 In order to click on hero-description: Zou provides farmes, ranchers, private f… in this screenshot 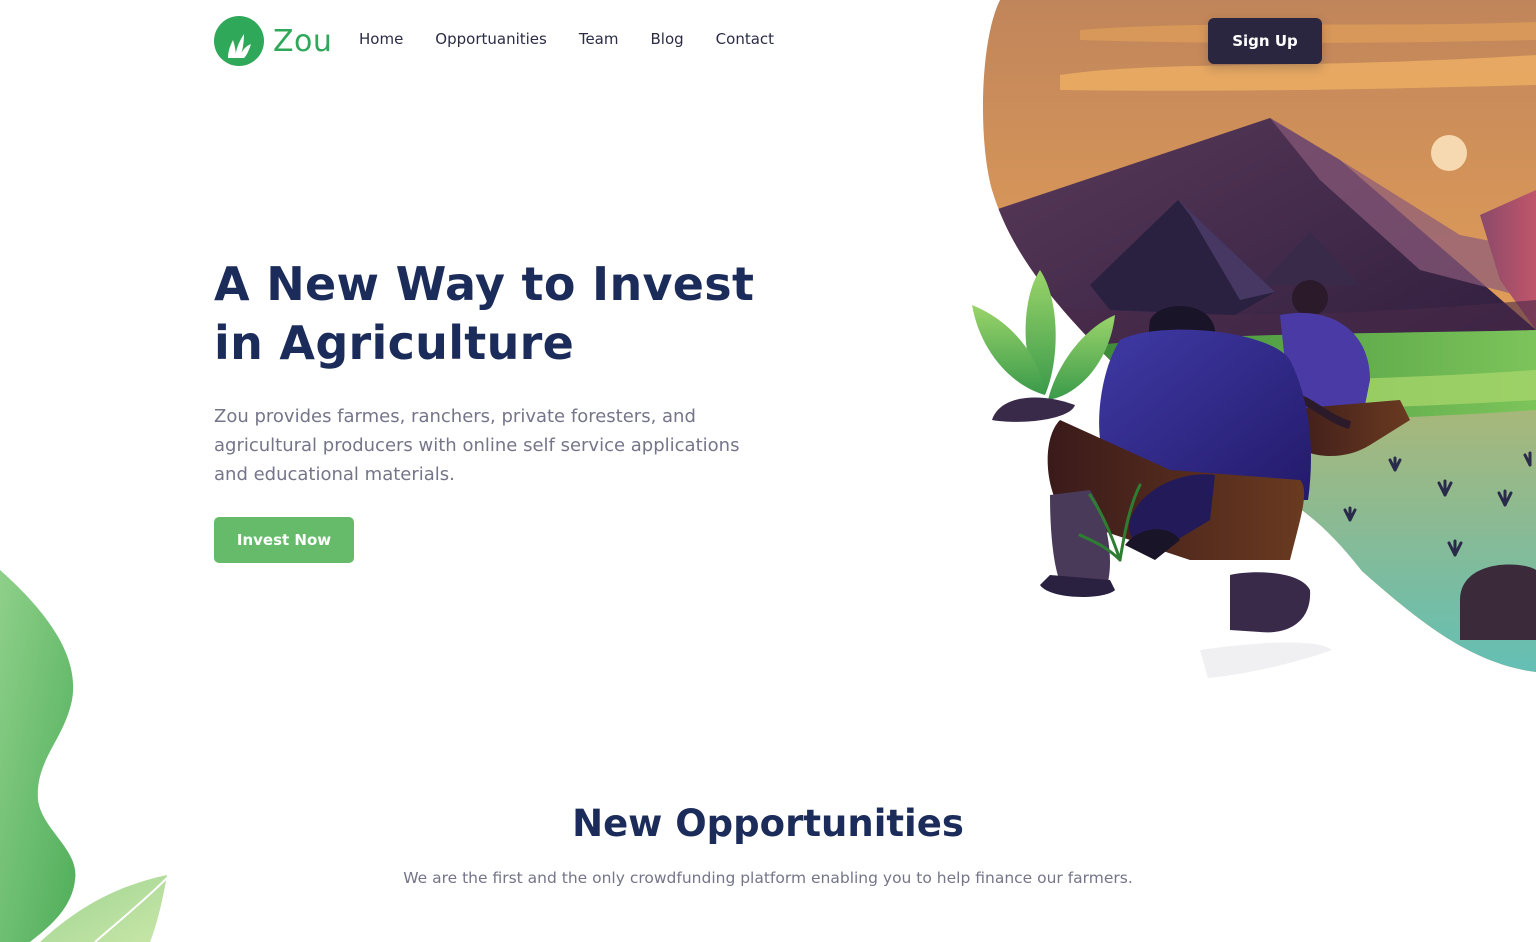, I will do `click(477, 445)`.